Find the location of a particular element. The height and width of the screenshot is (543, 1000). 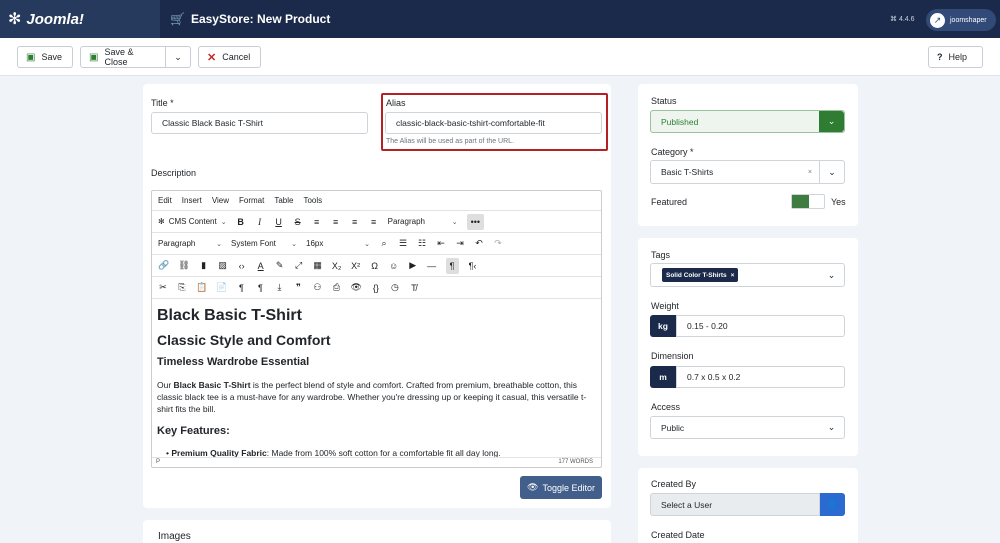

rtl-icon: ¶‹ is located at coordinates (473, 266).